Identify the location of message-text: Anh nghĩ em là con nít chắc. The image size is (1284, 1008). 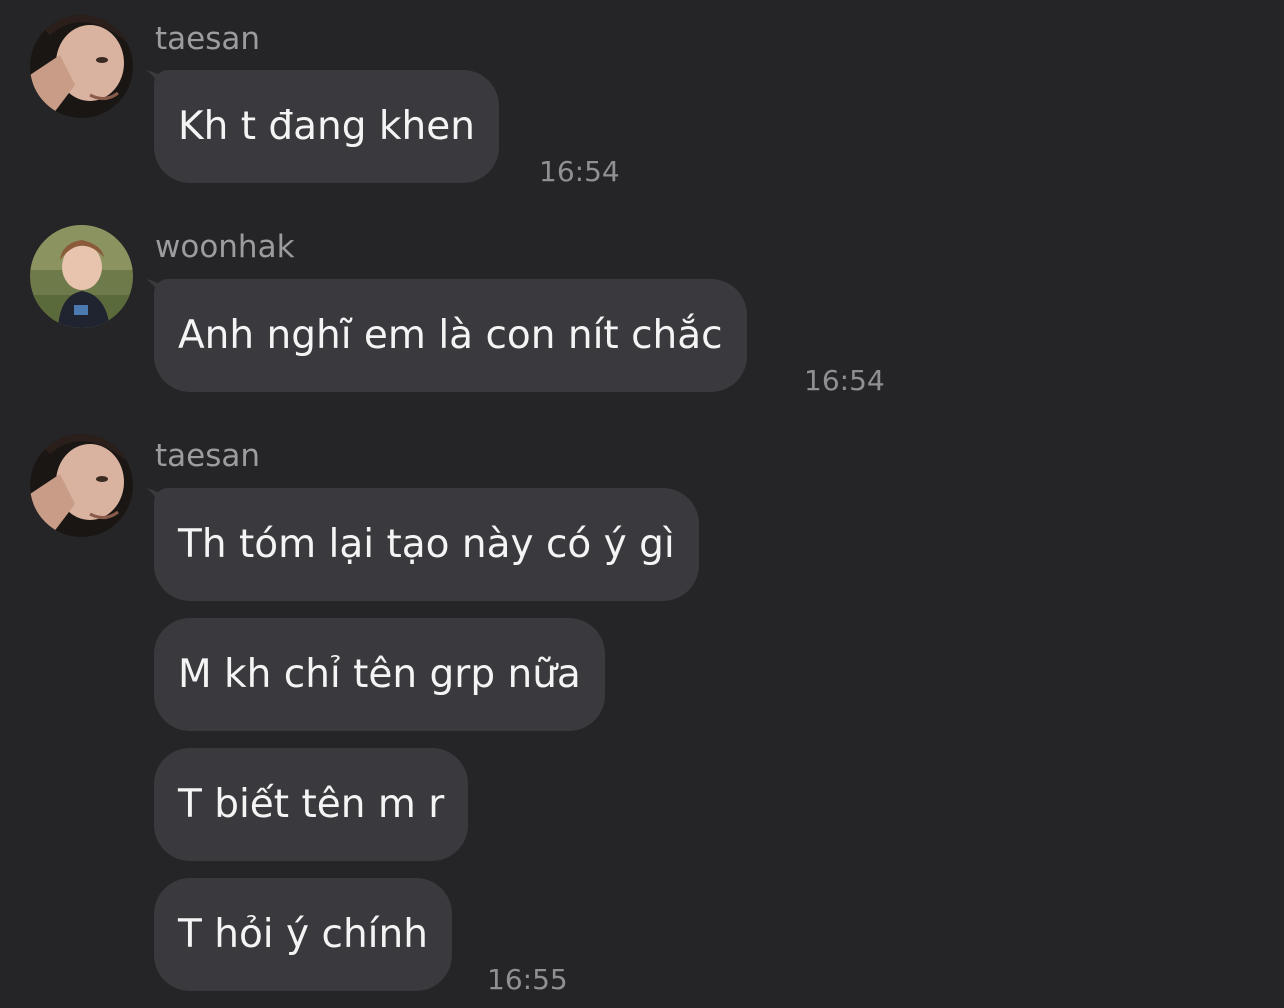
(450, 335).